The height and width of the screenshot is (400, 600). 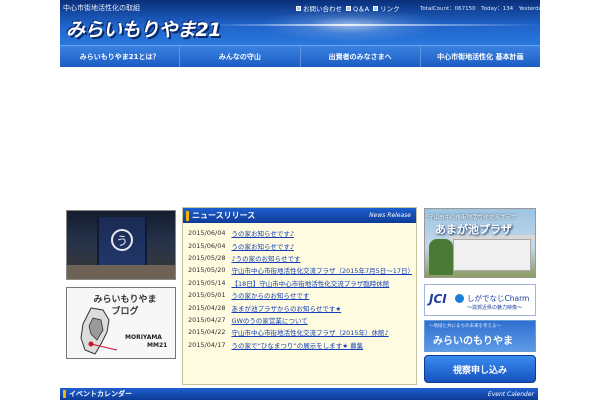 I want to click on news-item: 2015/05/01 うの家からのお知らせです, so click(x=300, y=295).